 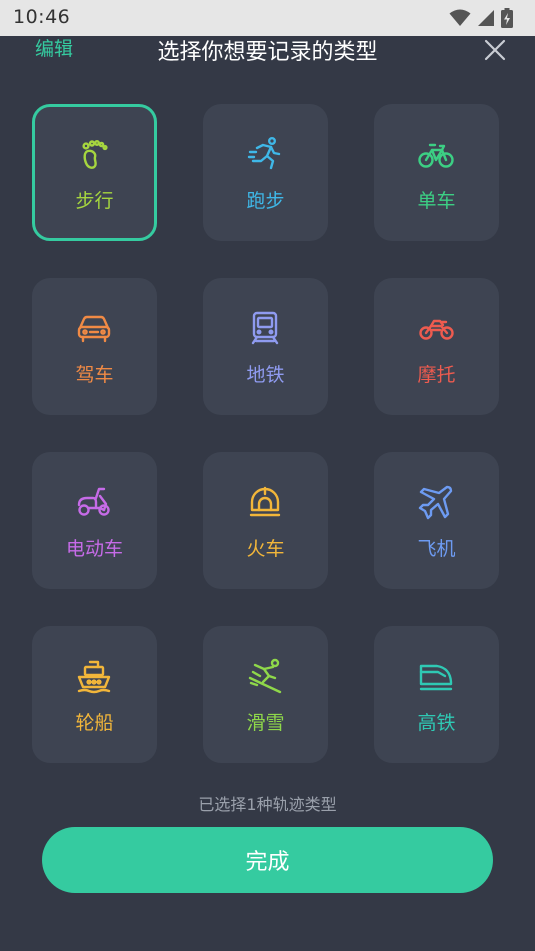 I want to click on type-label: 高铁, so click(x=436, y=723).